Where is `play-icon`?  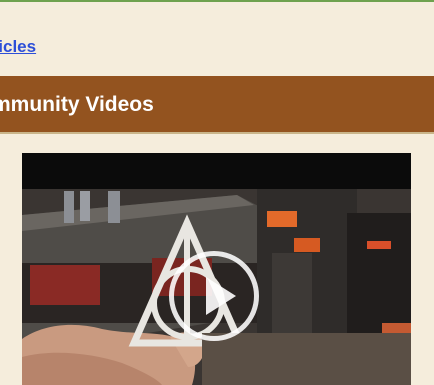
play-icon is located at coordinates (221, 296).